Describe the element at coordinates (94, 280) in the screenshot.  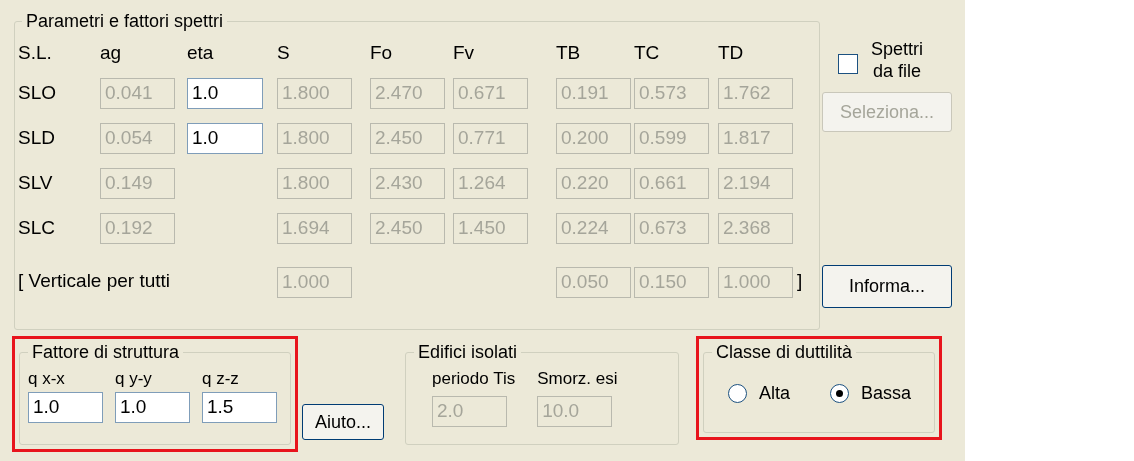
I see `row-label: [ Verticale per tutti` at that location.